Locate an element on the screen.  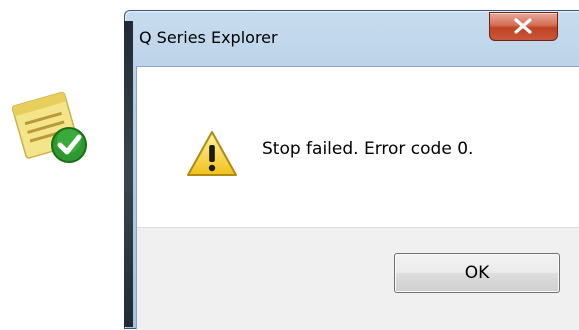
notepad-check-icon is located at coordinates (51, 128).